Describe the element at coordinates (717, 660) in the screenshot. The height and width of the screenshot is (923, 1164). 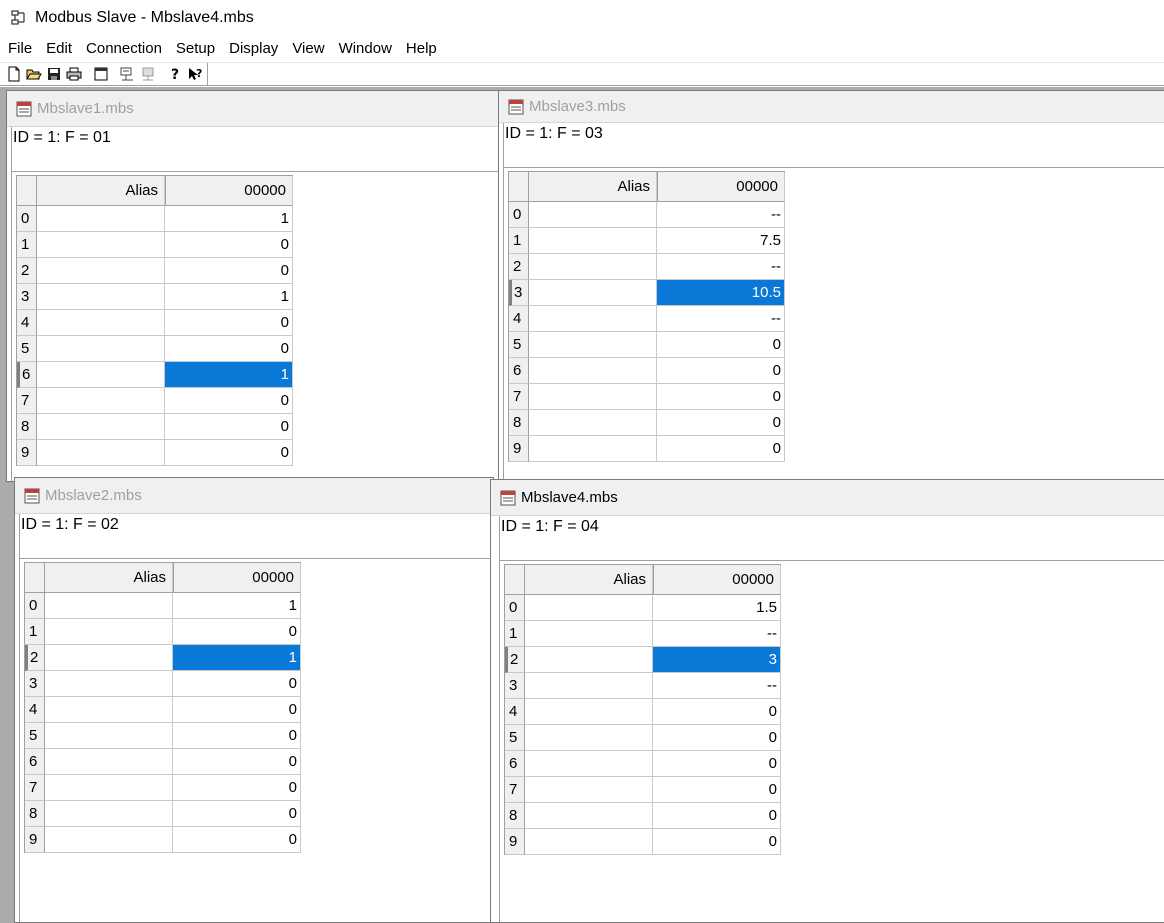
I see `value-cell: 3` at that location.